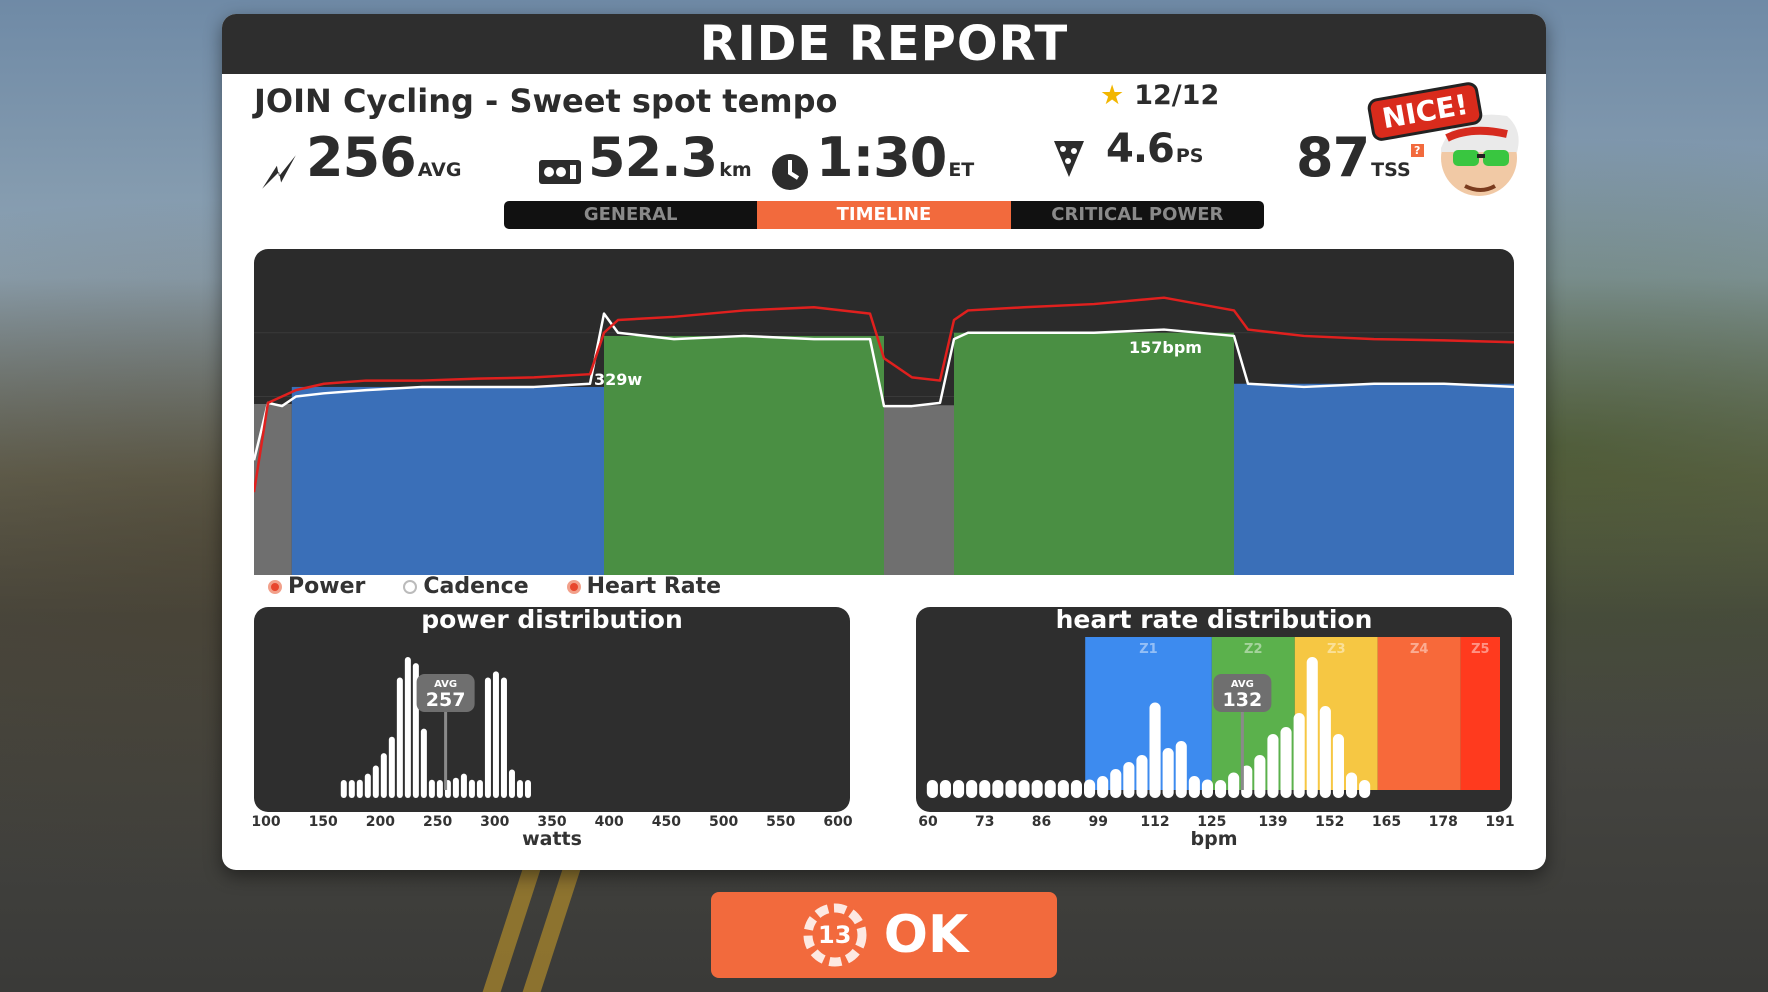  What do you see at coordinates (884, 44) in the screenshot?
I see `ride-report-title: RIDE REPORT` at bounding box center [884, 44].